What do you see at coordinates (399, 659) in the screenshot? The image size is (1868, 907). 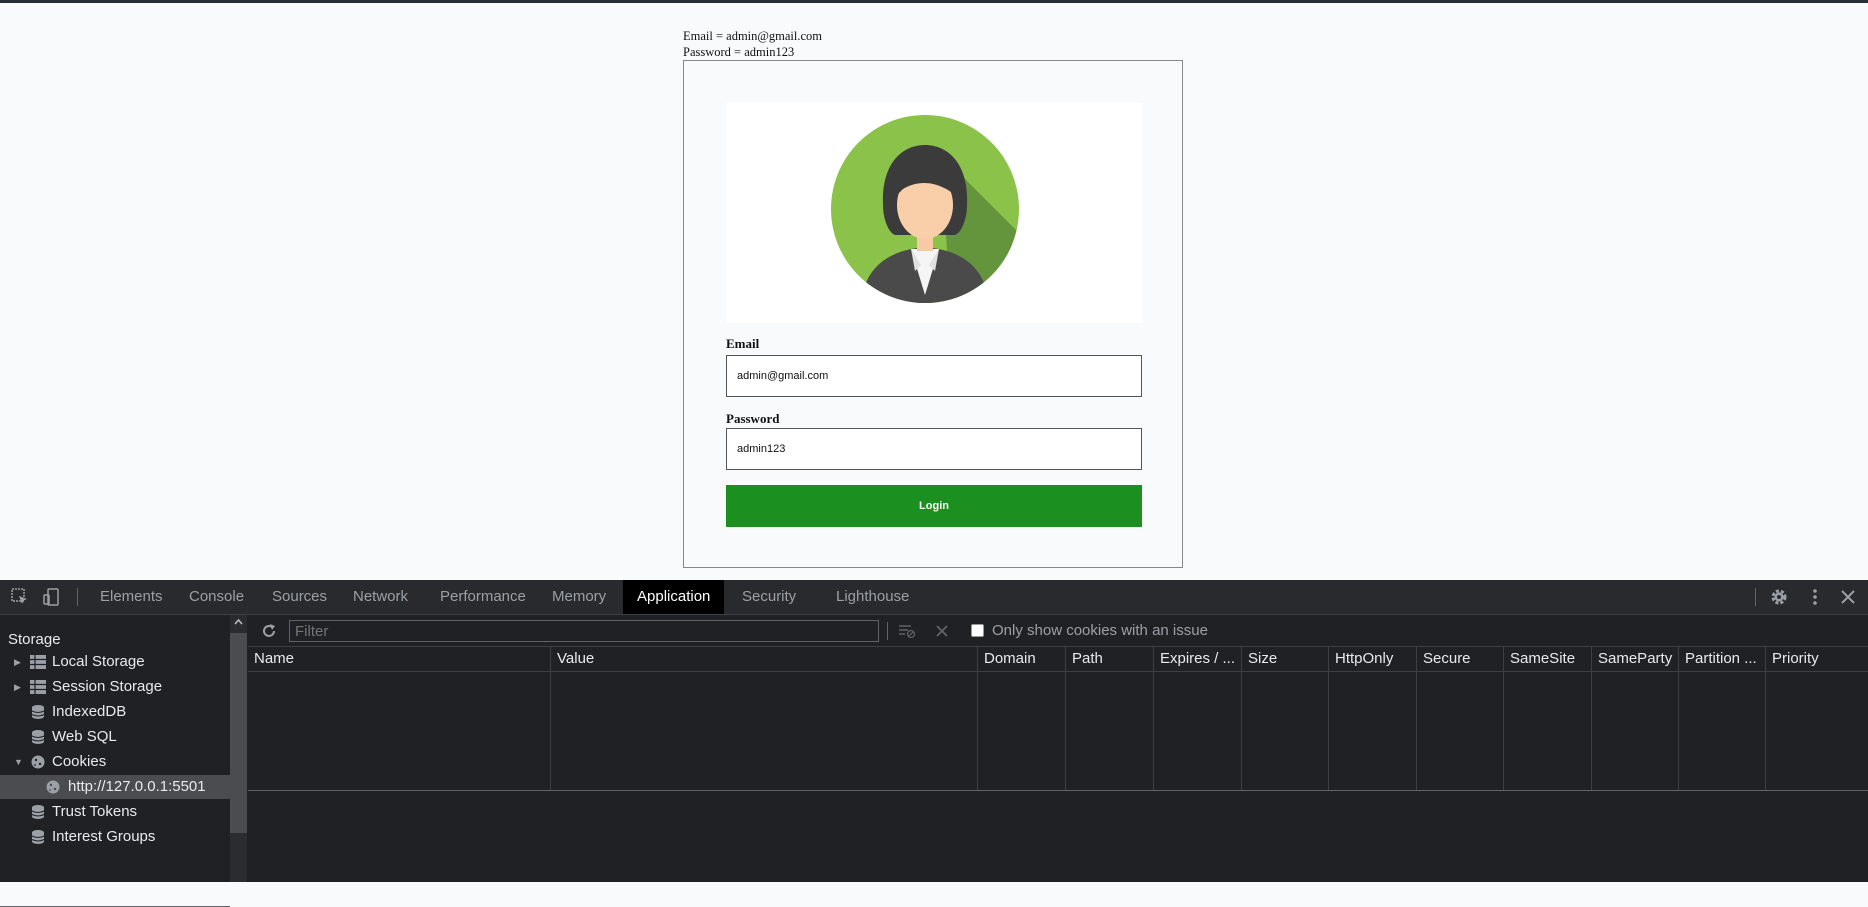 I see `column-header-name: Name` at bounding box center [399, 659].